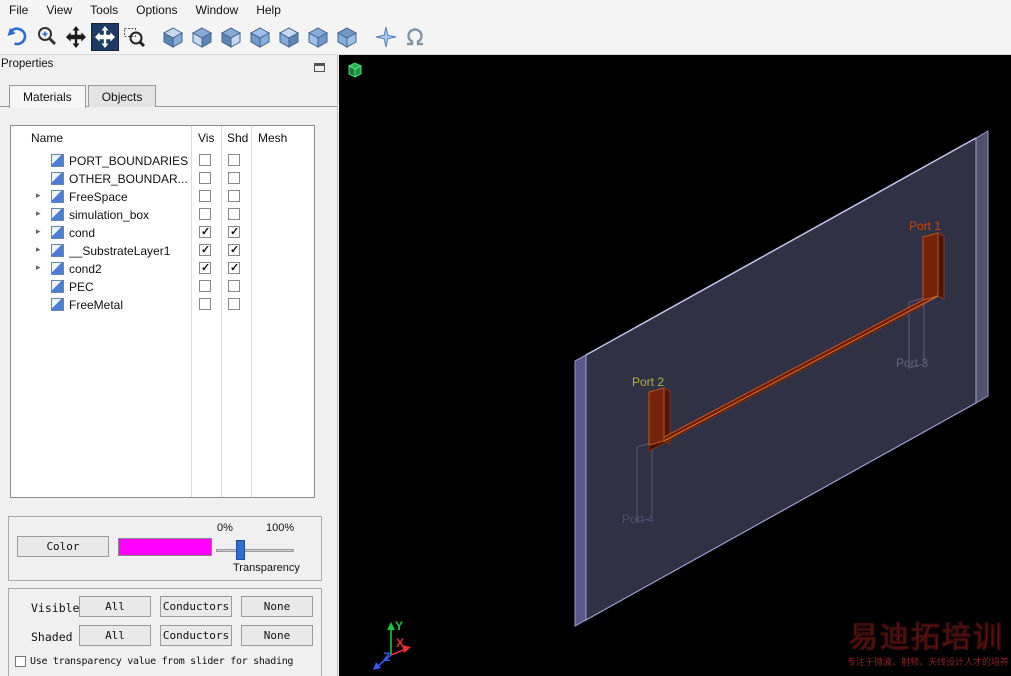  What do you see at coordinates (162, 287) in the screenshot?
I see `table-row: PEC` at bounding box center [162, 287].